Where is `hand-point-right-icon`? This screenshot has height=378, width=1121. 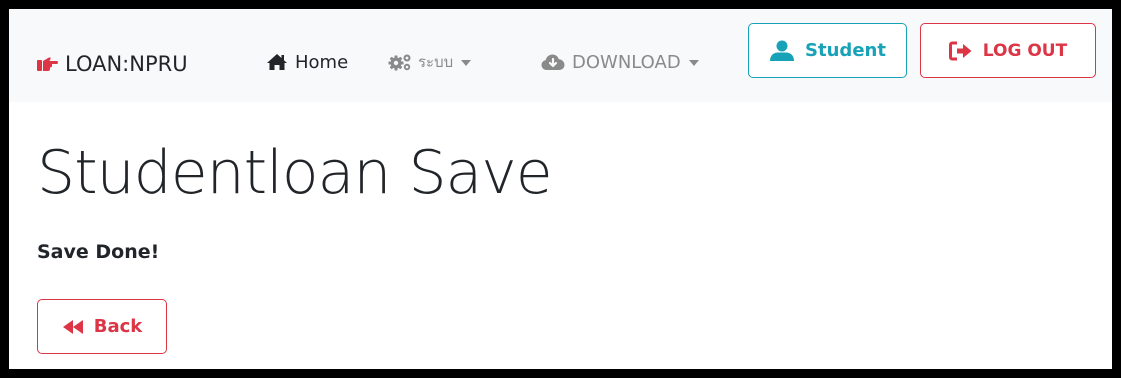
hand-point-right-icon is located at coordinates (47, 64).